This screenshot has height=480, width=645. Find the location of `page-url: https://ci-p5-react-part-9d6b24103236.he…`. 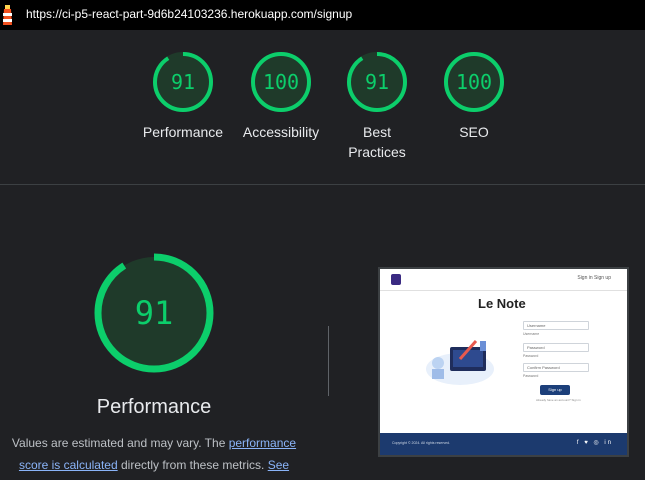

page-url: https://ci-p5-react-part-9d6b24103236.he… is located at coordinates (189, 14).